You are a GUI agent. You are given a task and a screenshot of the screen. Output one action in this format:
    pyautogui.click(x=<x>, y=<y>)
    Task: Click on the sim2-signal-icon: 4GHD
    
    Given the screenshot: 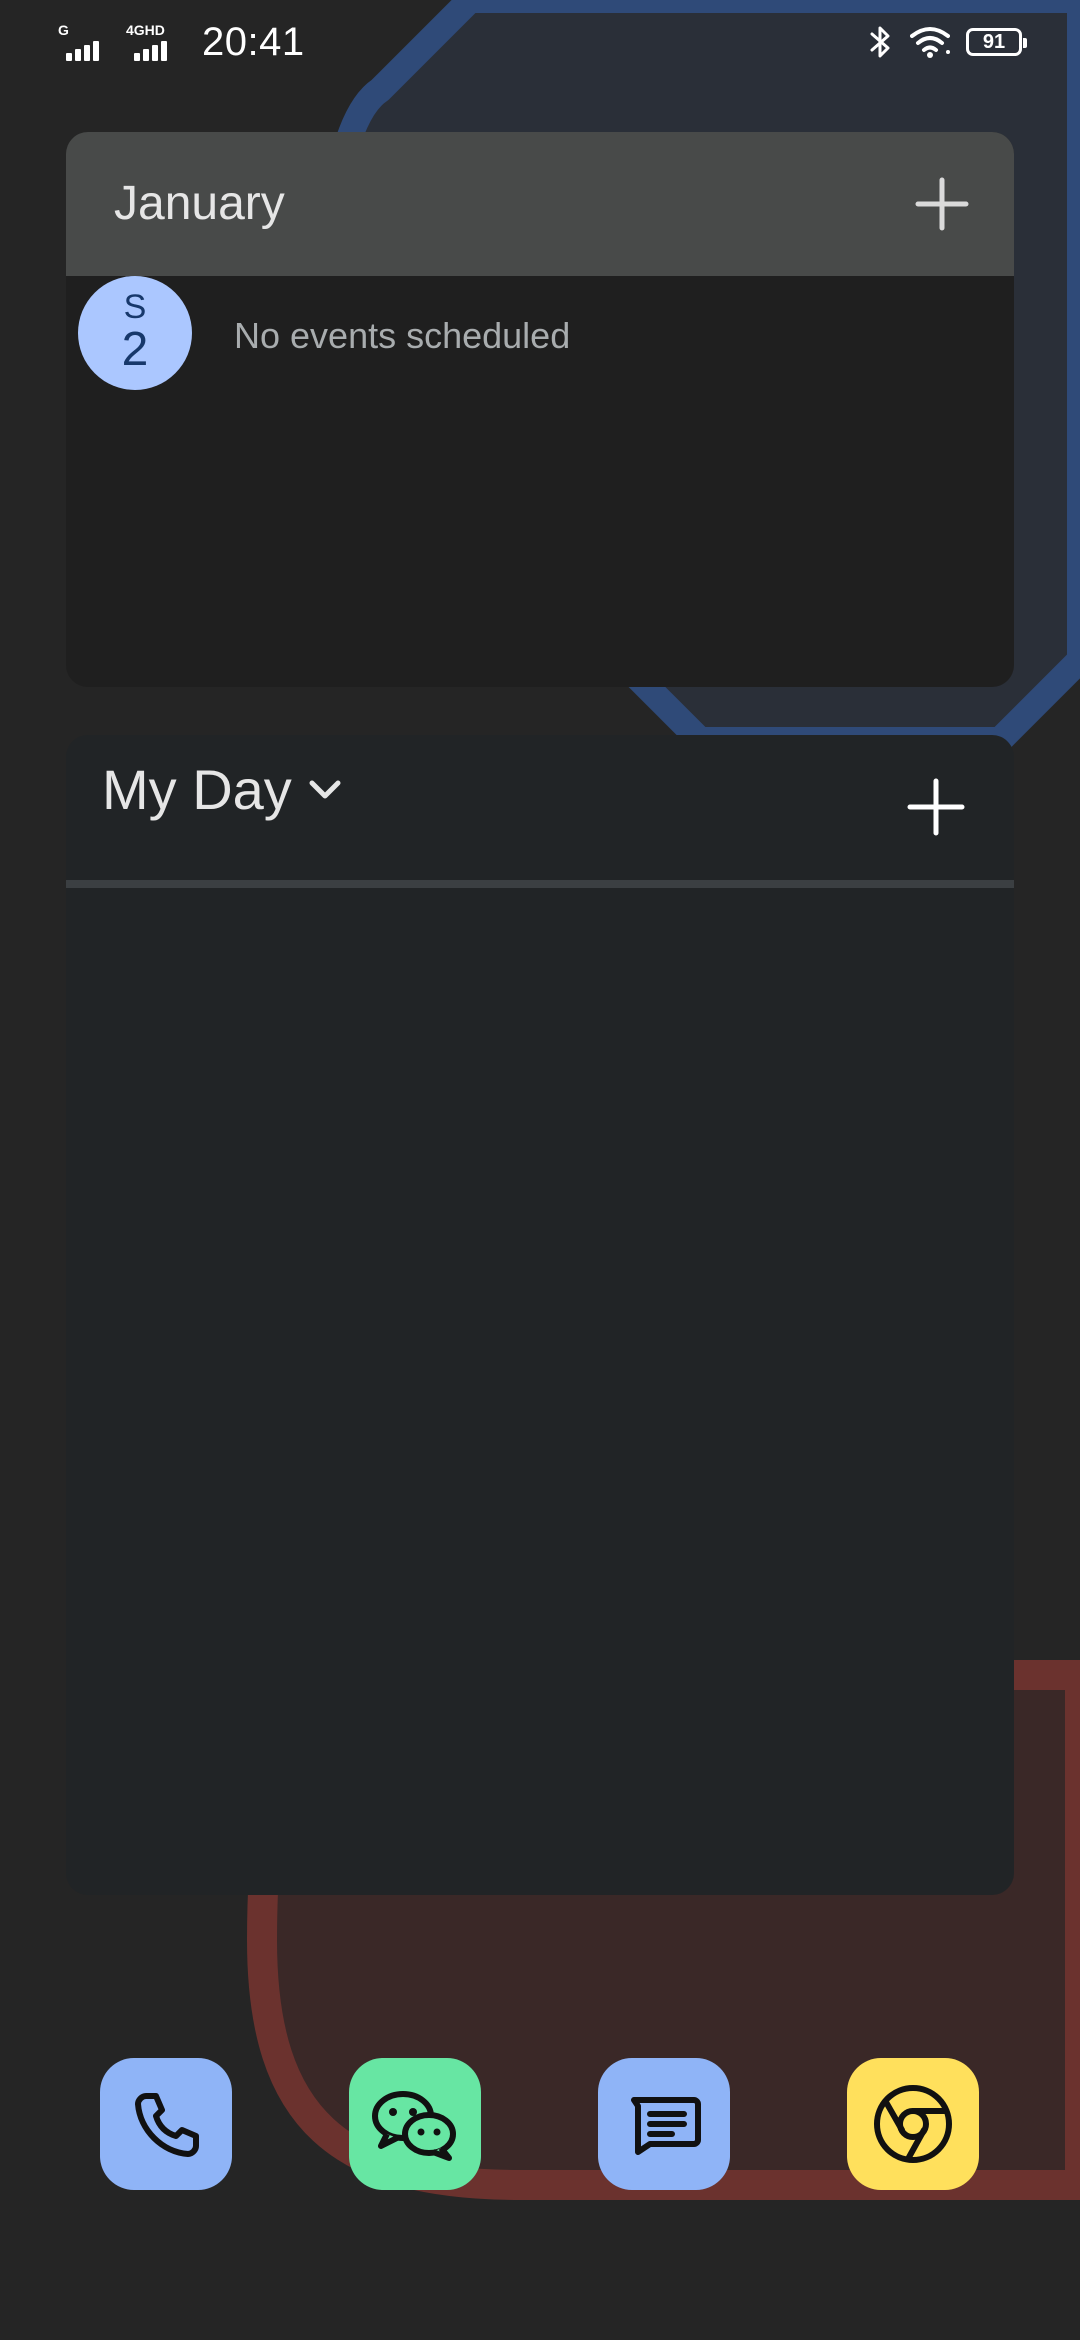 What is the action you would take?
    pyautogui.click(x=154, y=43)
    